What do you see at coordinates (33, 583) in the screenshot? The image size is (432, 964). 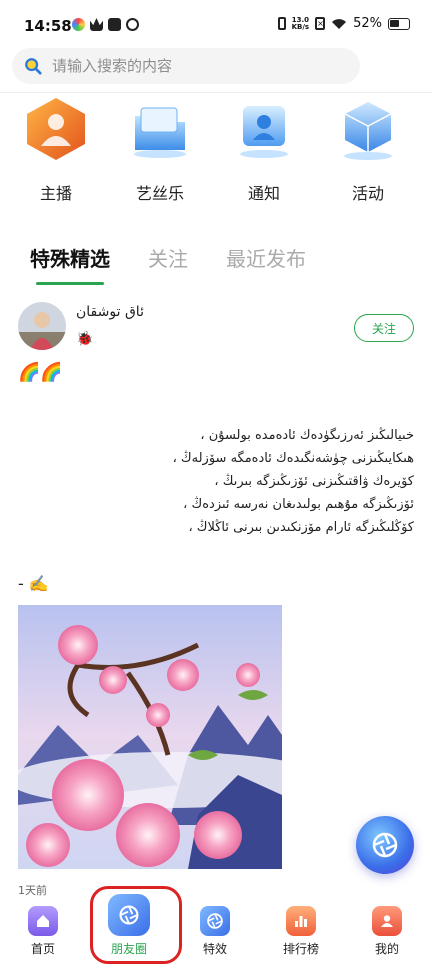 I see `post-signature: - ✍️` at bounding box center [33, 583].